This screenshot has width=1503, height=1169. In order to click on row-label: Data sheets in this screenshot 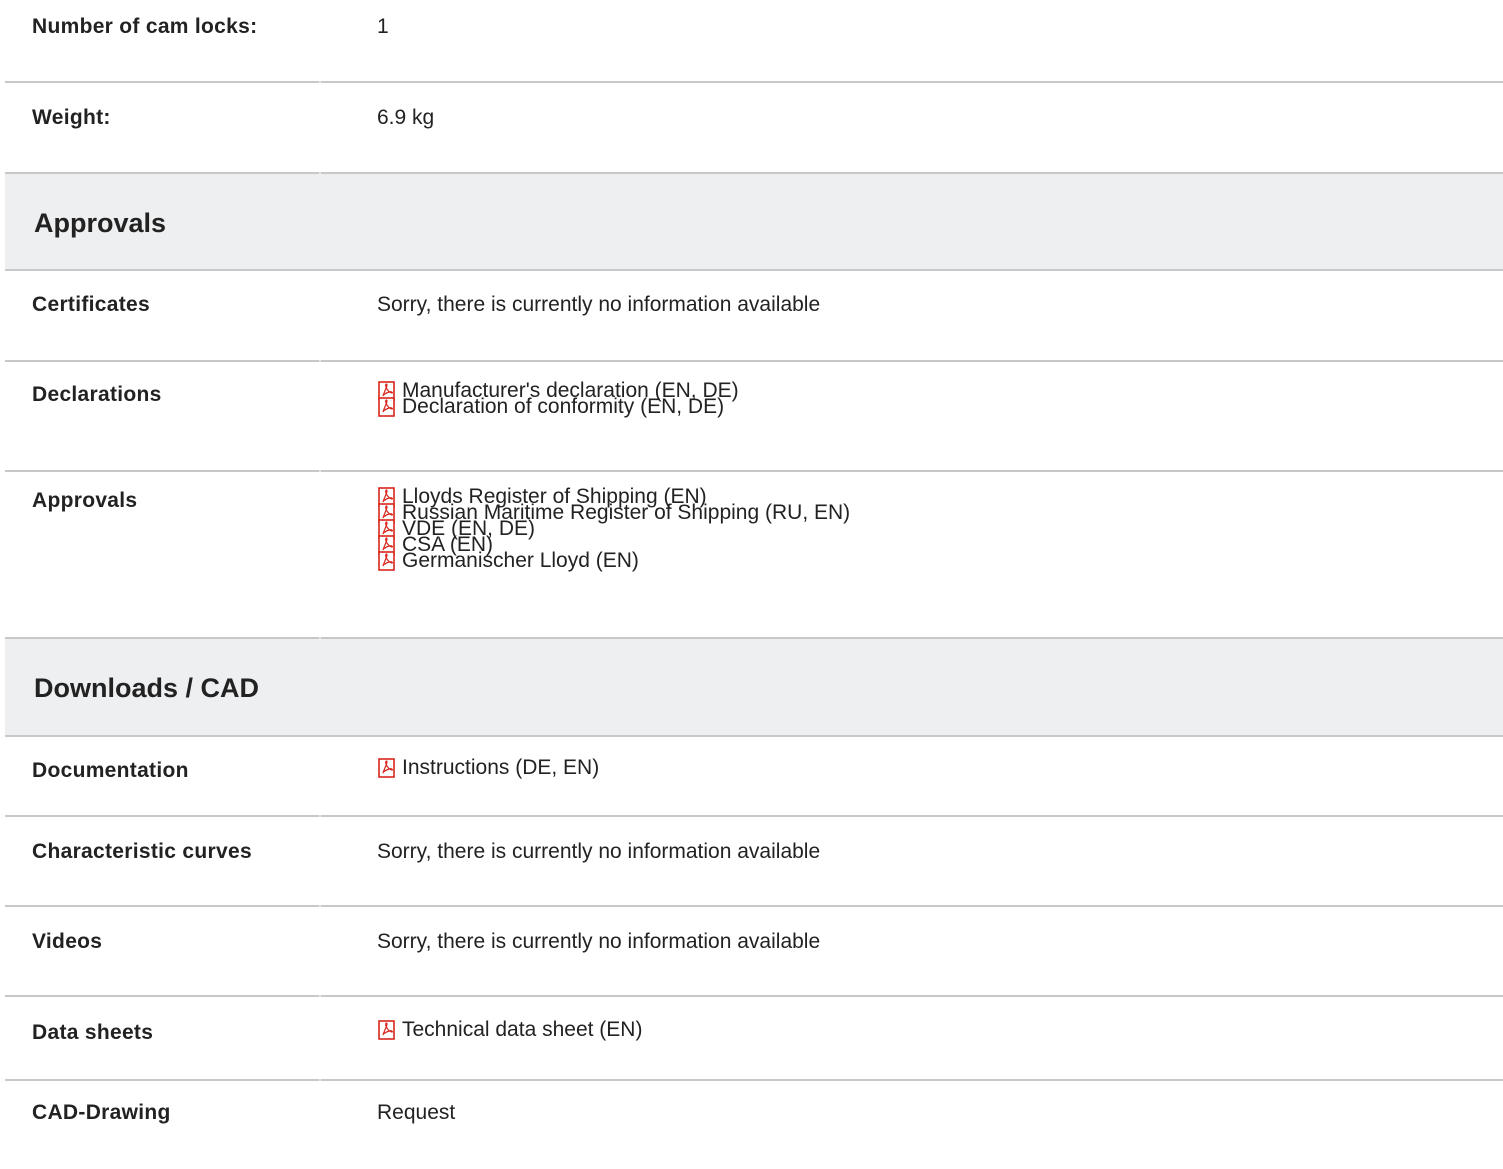, I will do `click(93, 1032)`.